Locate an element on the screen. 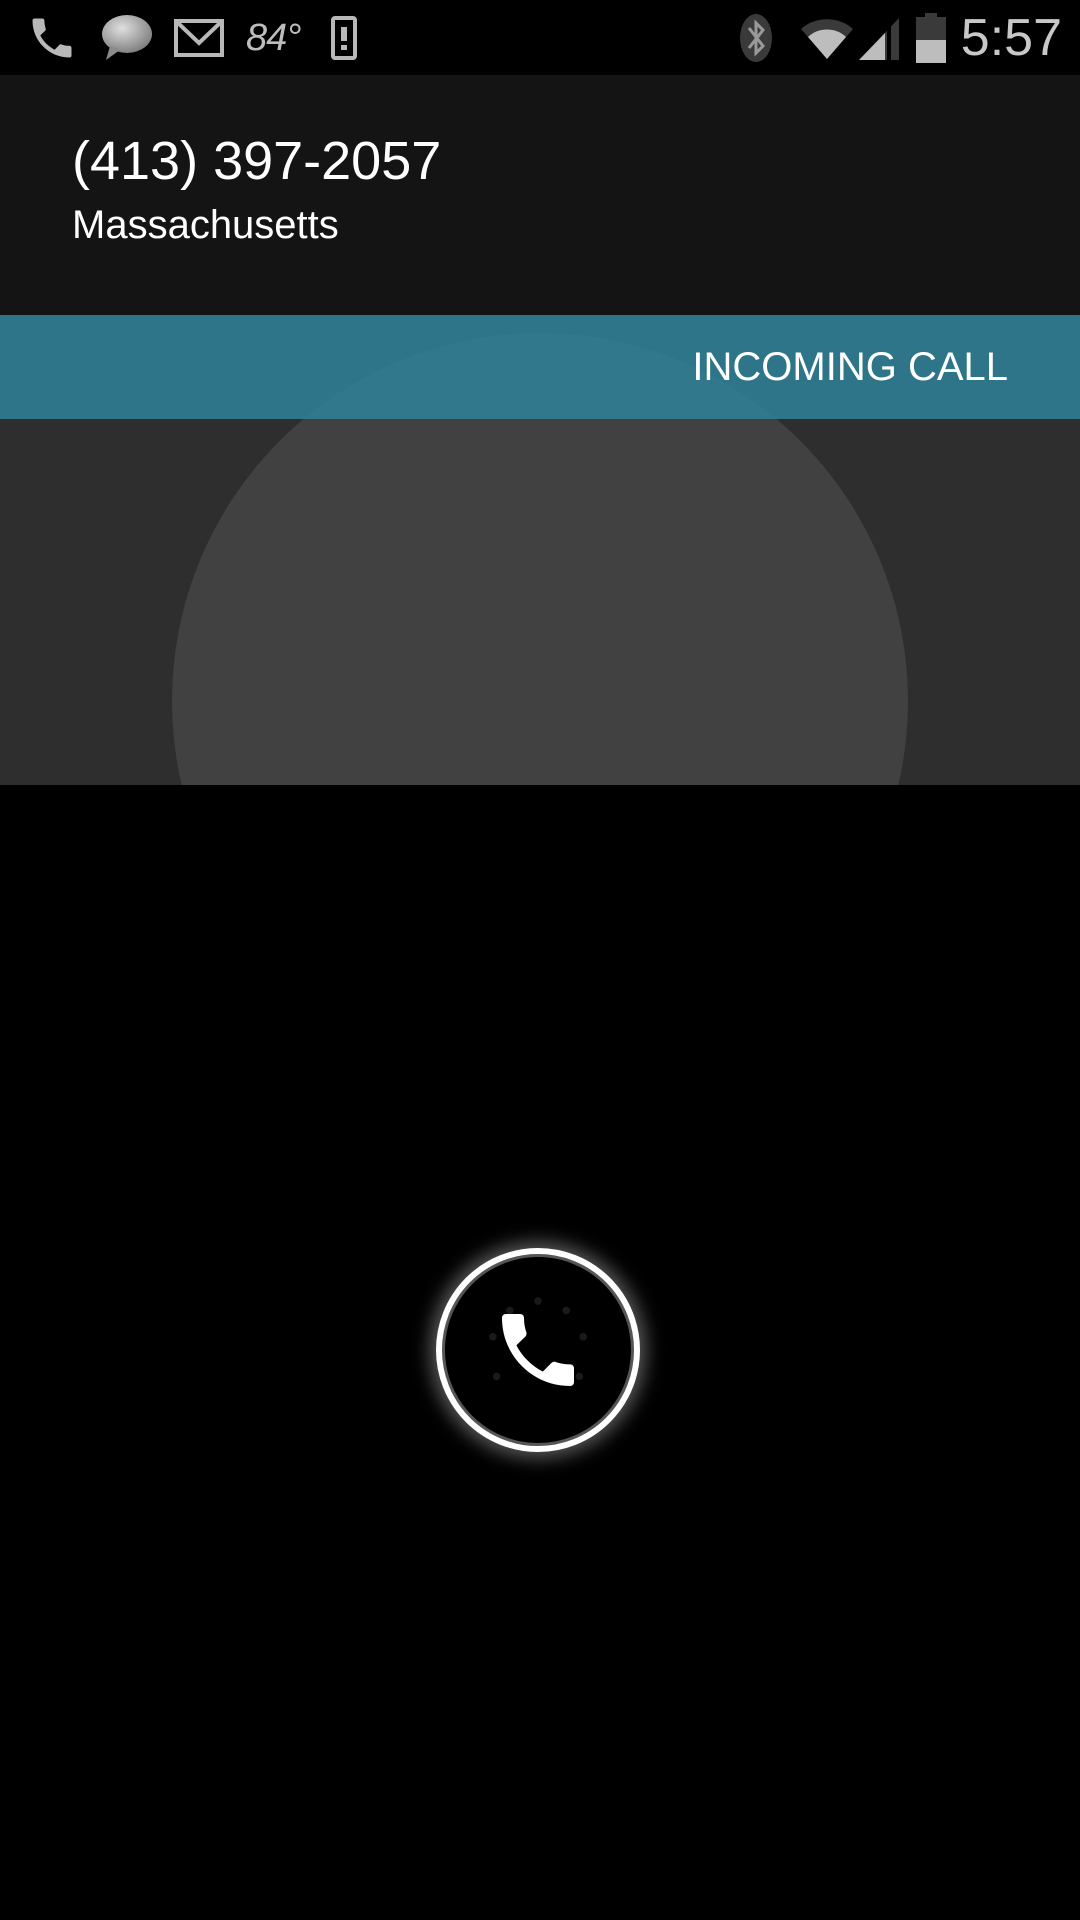 The image size is (1080, 1920). weather-temperature: 84° is located at coordinates (273, 37).